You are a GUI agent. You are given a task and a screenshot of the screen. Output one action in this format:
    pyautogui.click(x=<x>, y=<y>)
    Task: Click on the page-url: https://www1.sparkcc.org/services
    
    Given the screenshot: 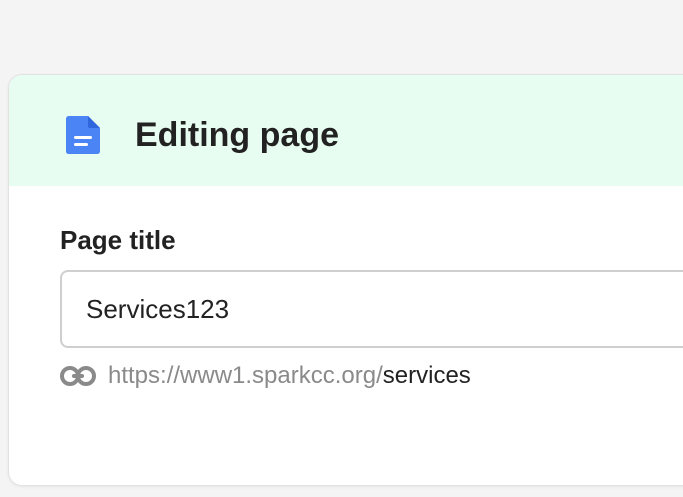 What is the action you would take?
    pyautogui.click(x=265, y=376)
    